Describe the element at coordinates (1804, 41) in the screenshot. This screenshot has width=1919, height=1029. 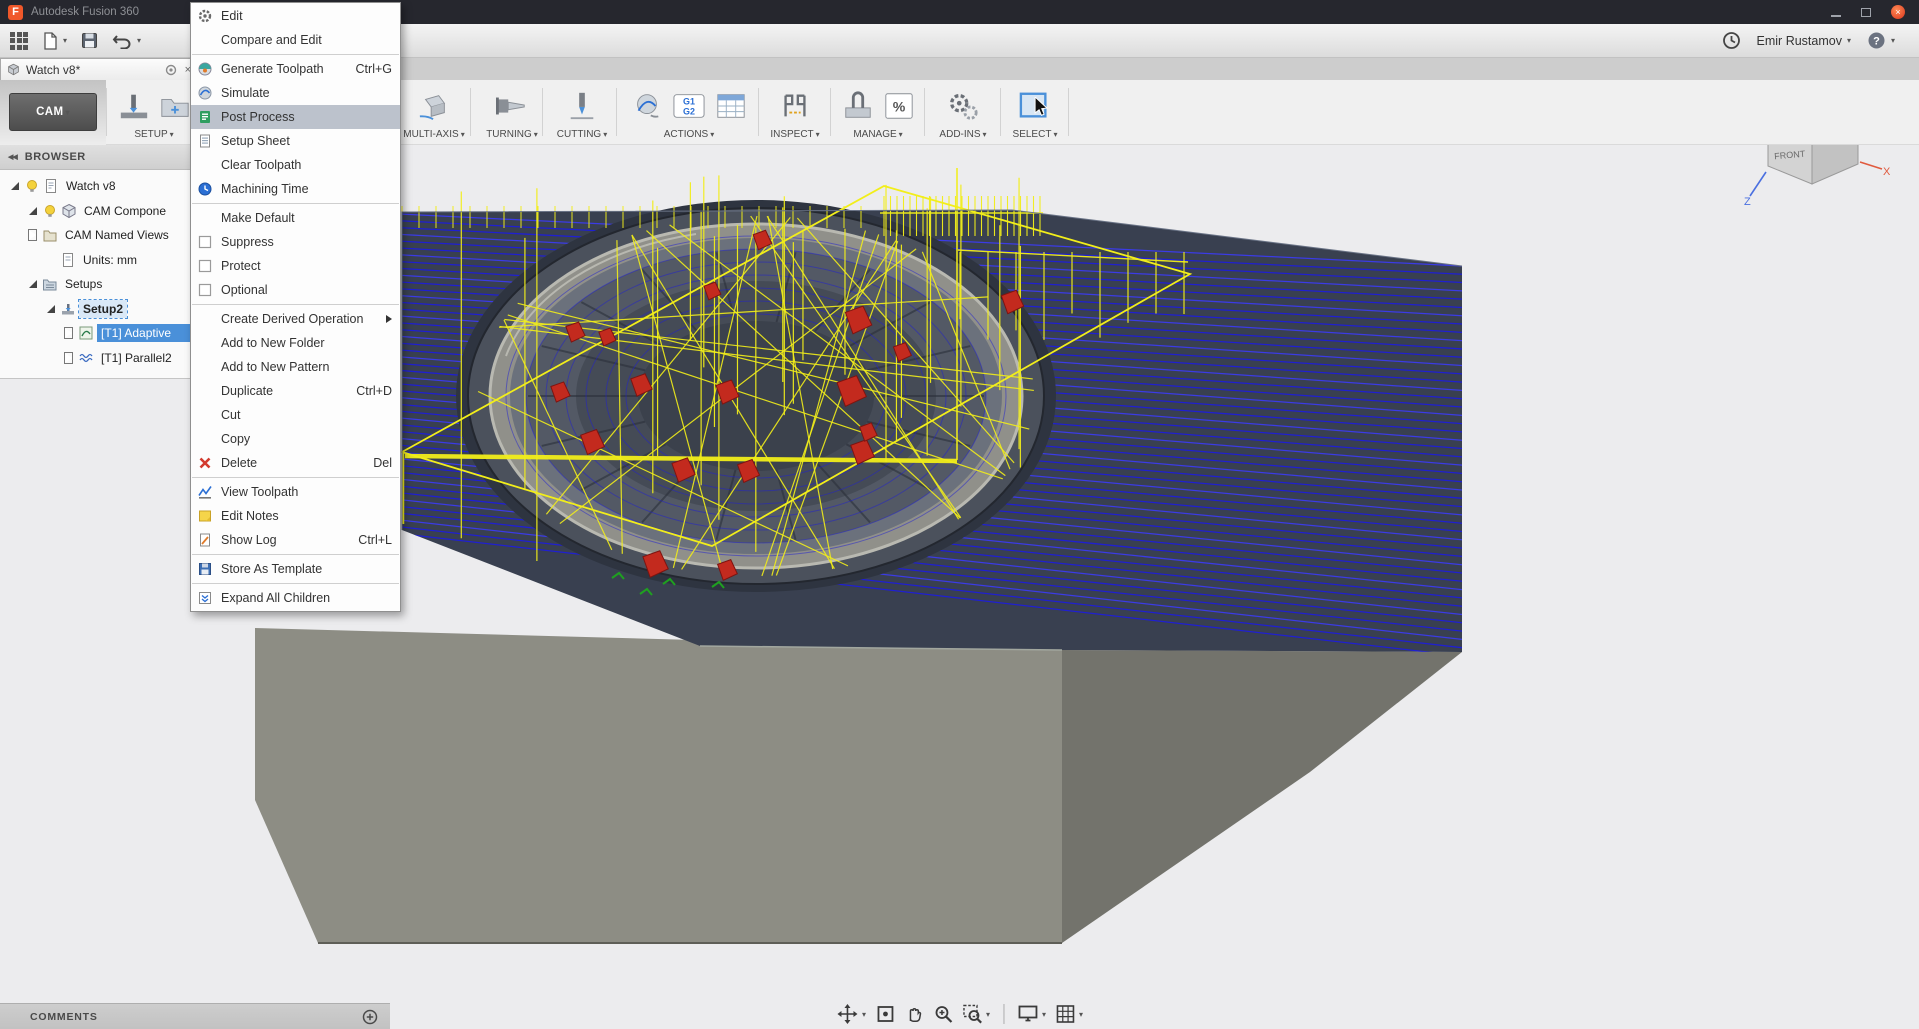
I see `user-account-button: Emir Rustamov` at that location.